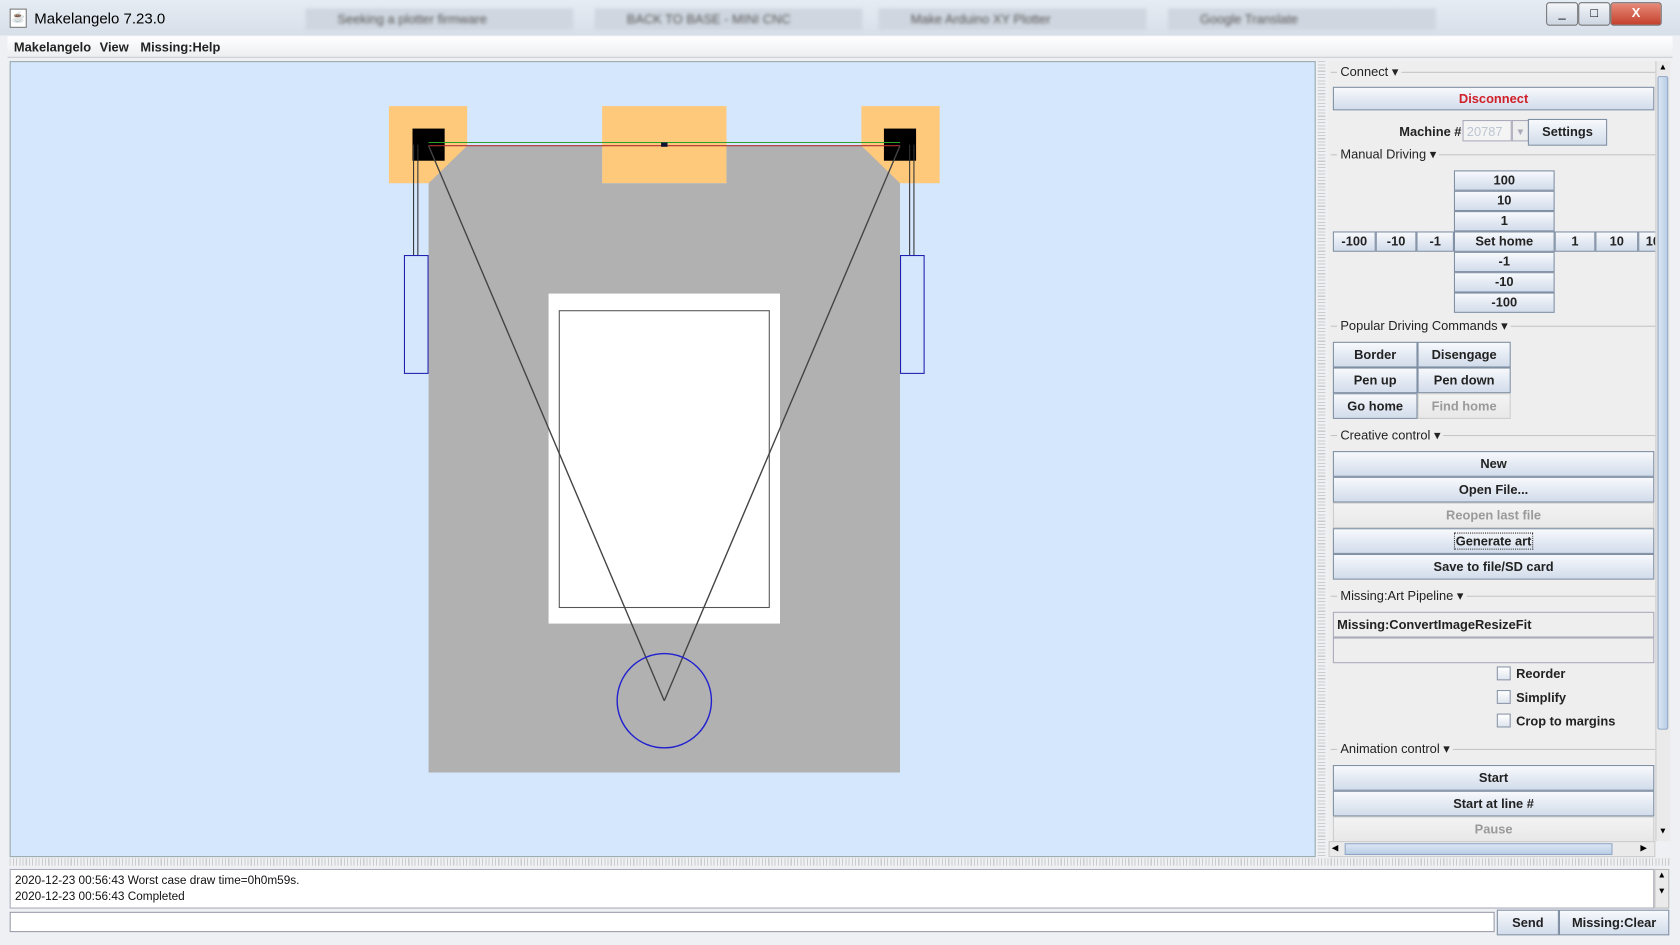  I want to click on paper, so click(664, 458).